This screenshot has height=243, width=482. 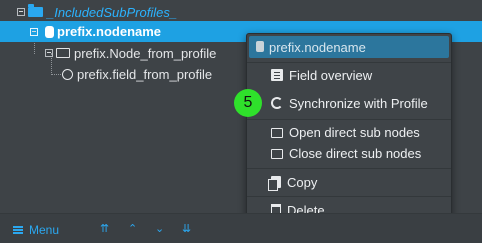 What do you see at coordinates (56, 74) in the screenshot?
I see `tree-connector` at bounding box center [56, 74].